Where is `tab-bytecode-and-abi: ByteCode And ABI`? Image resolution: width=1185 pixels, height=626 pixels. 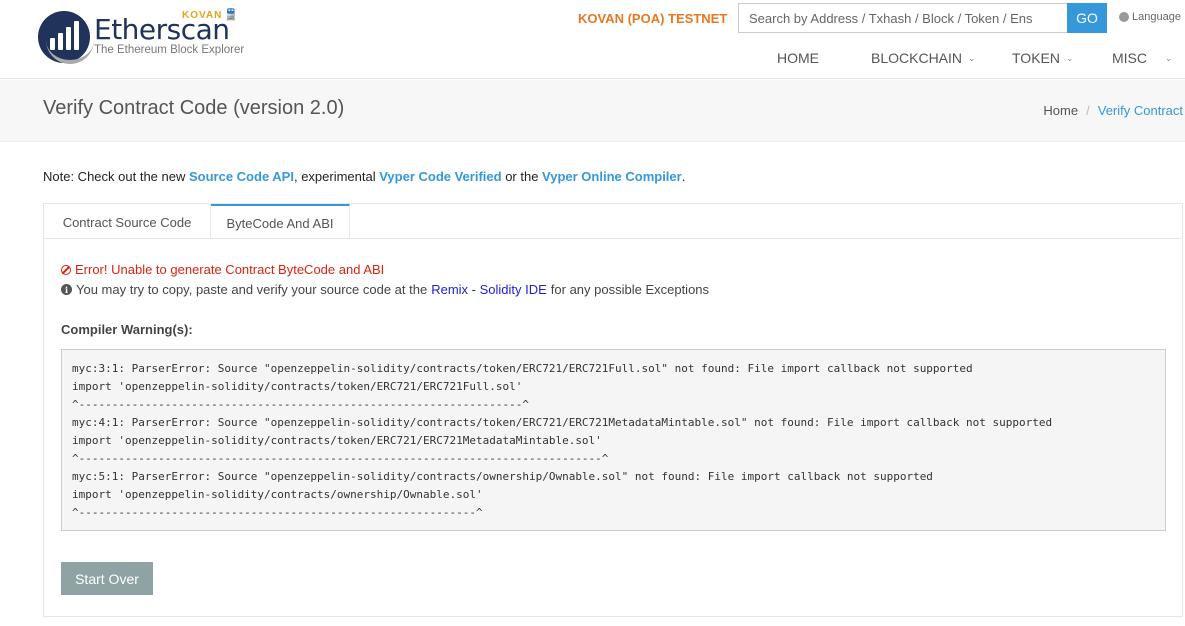
tab-bytecode-and-abi: ByteCode And ABI is located at coordinates (280, 222).